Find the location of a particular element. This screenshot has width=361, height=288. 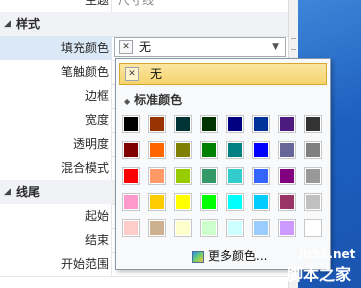

fill-color-value: 无 is located at coordinates (145, 47).